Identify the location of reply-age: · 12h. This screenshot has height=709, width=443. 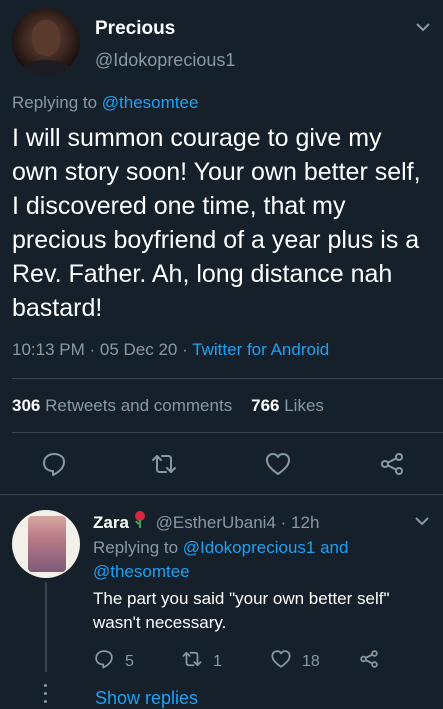
(300, 522).